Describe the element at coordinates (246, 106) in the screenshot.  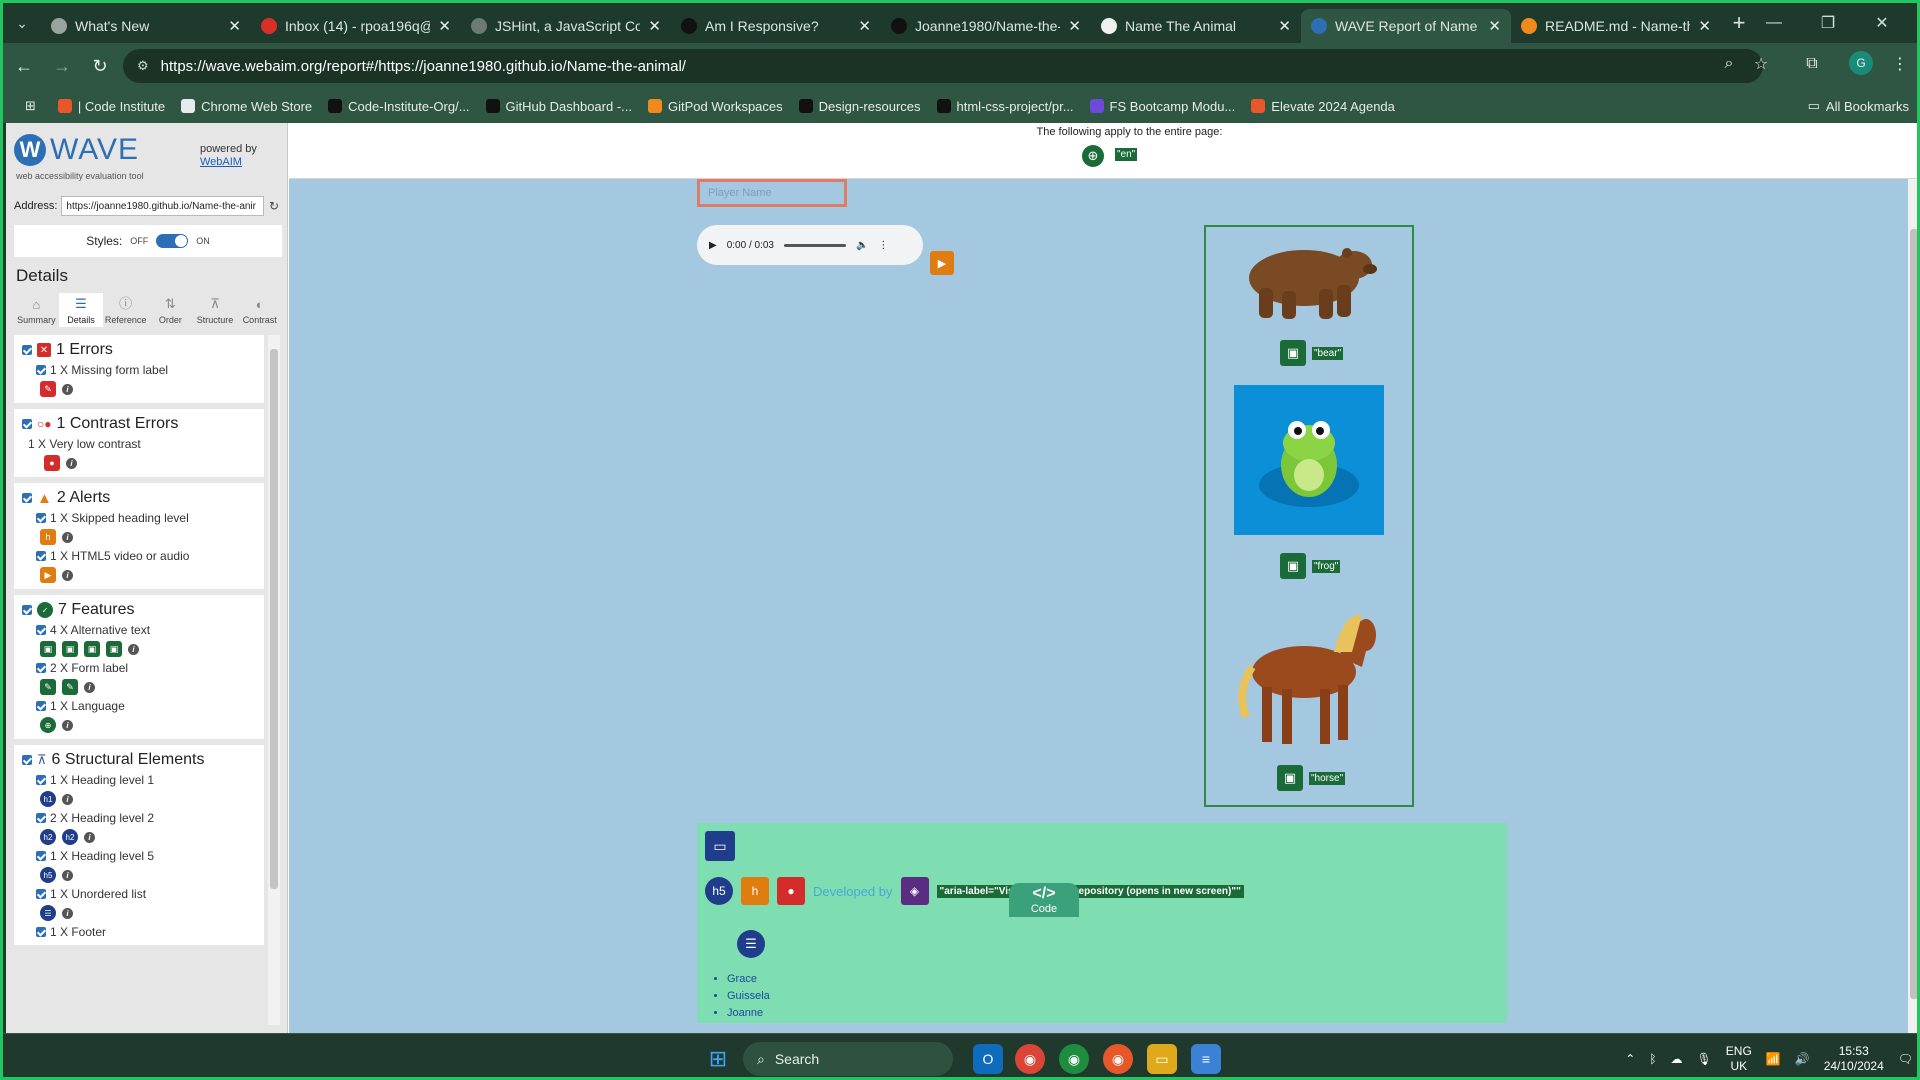
I see `bookmark-item: Chrome Web Store` at that location.